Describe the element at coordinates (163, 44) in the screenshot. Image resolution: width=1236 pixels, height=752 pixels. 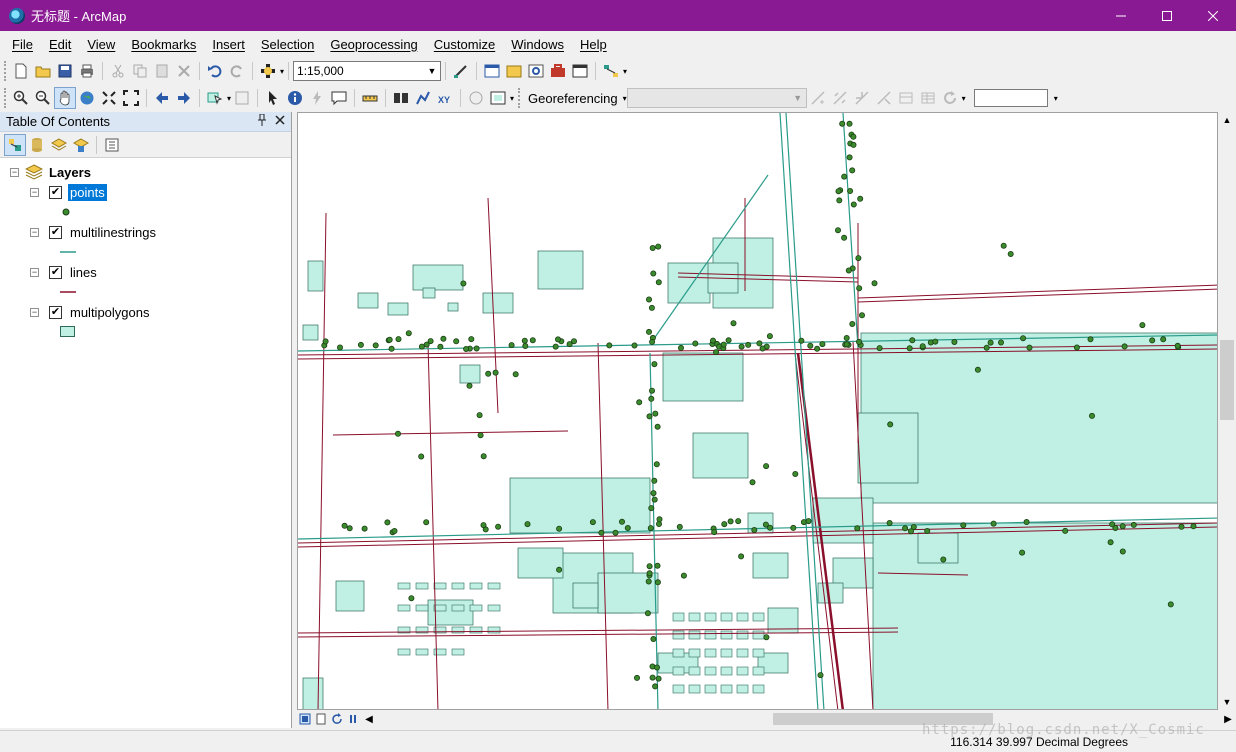
I see `menu-bookmarks: Bookmarks` at that location.